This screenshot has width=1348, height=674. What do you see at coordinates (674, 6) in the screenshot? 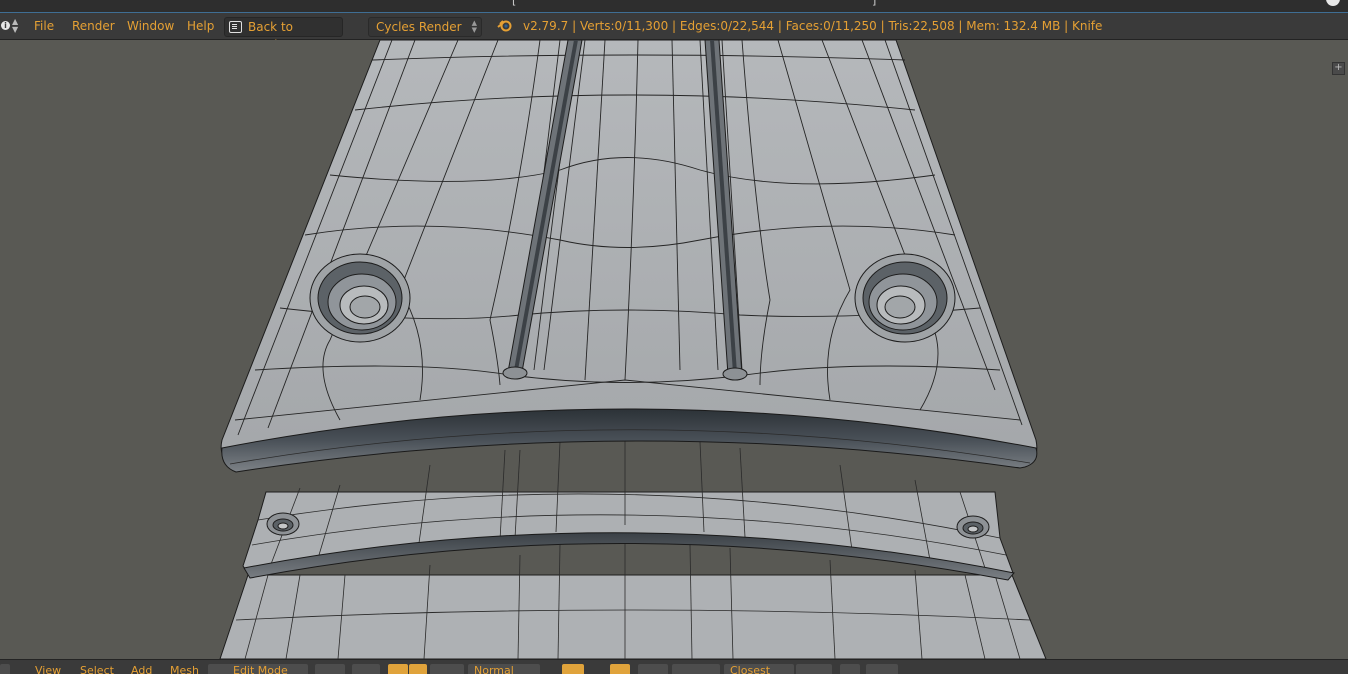
I see `window-title-strip: [ ]` at bounding box center [674, 6].